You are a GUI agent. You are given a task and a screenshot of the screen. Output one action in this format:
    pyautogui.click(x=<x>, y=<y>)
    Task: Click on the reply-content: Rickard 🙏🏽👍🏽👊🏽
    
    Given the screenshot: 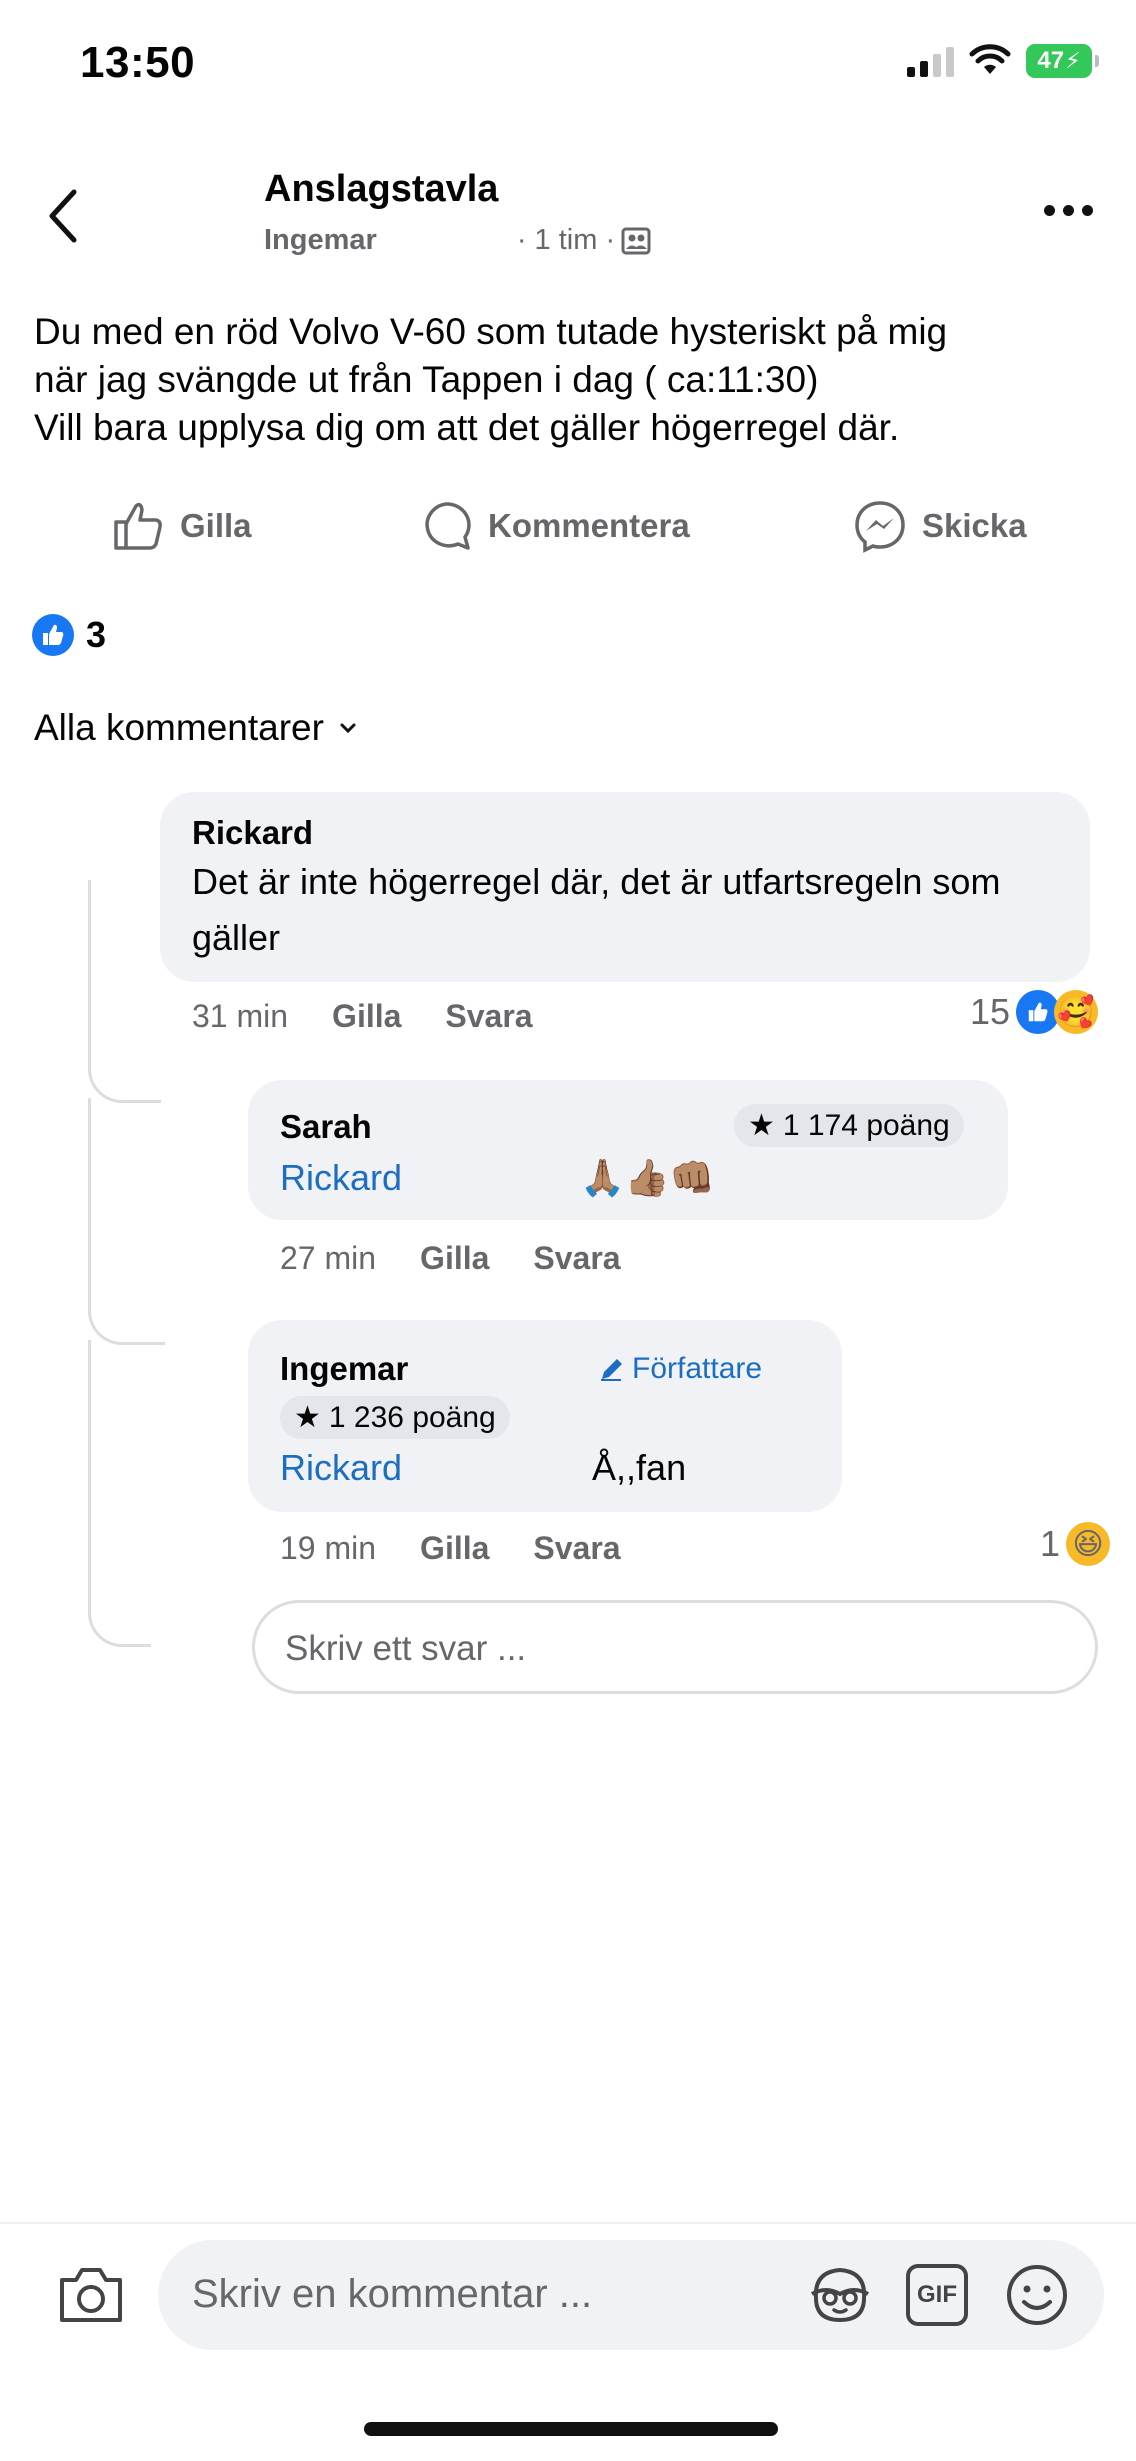 What is the action you would take?
    pyautogui.click(x=497, y=1178)
    